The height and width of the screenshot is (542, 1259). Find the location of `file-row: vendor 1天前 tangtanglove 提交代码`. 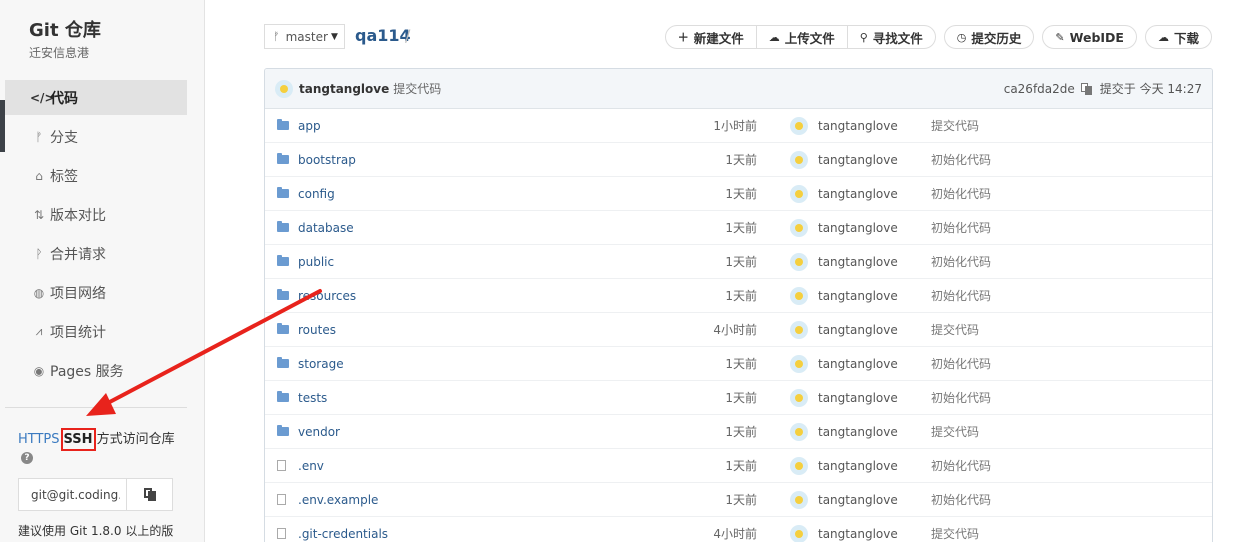

file-row: vendor 1天前 tangtanglove 提交代码 is located at coordinates (738, 432).